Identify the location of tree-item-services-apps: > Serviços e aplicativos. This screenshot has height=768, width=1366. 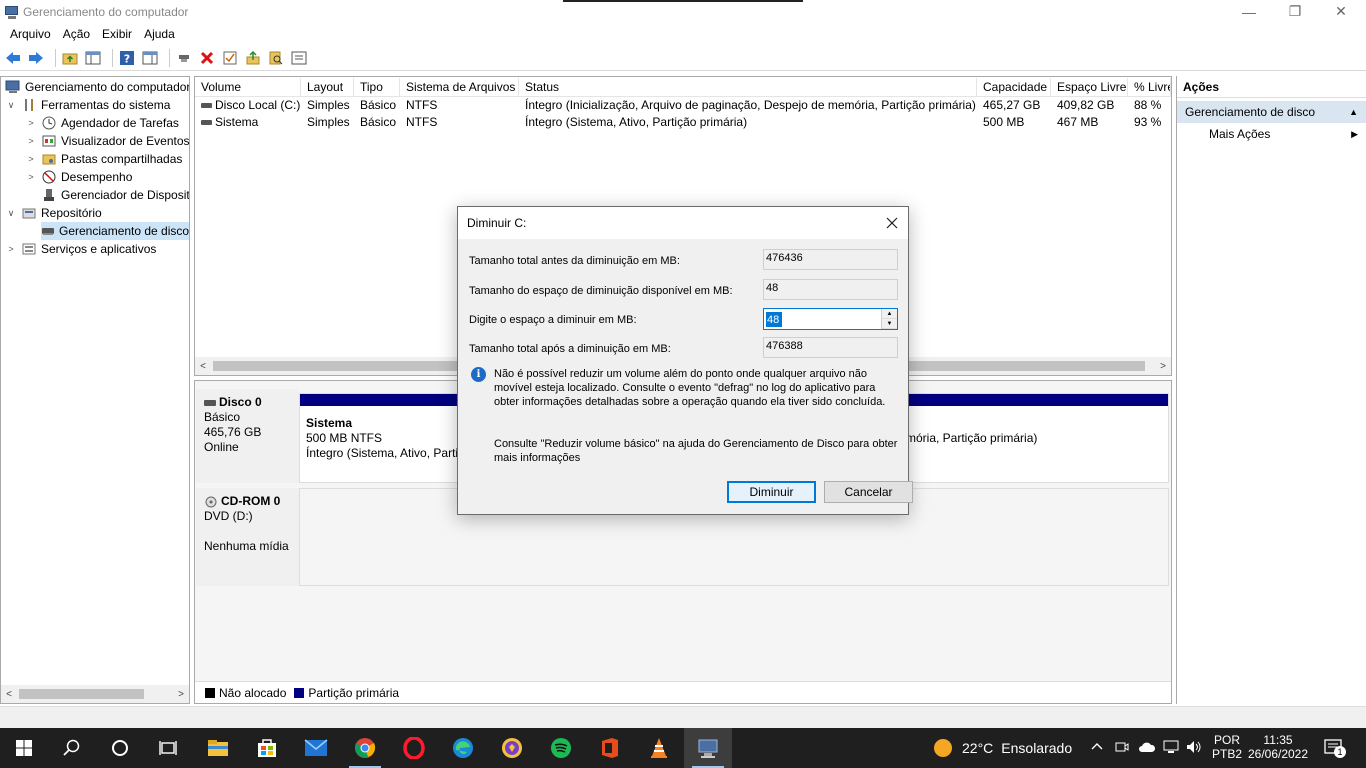
(80, 249).